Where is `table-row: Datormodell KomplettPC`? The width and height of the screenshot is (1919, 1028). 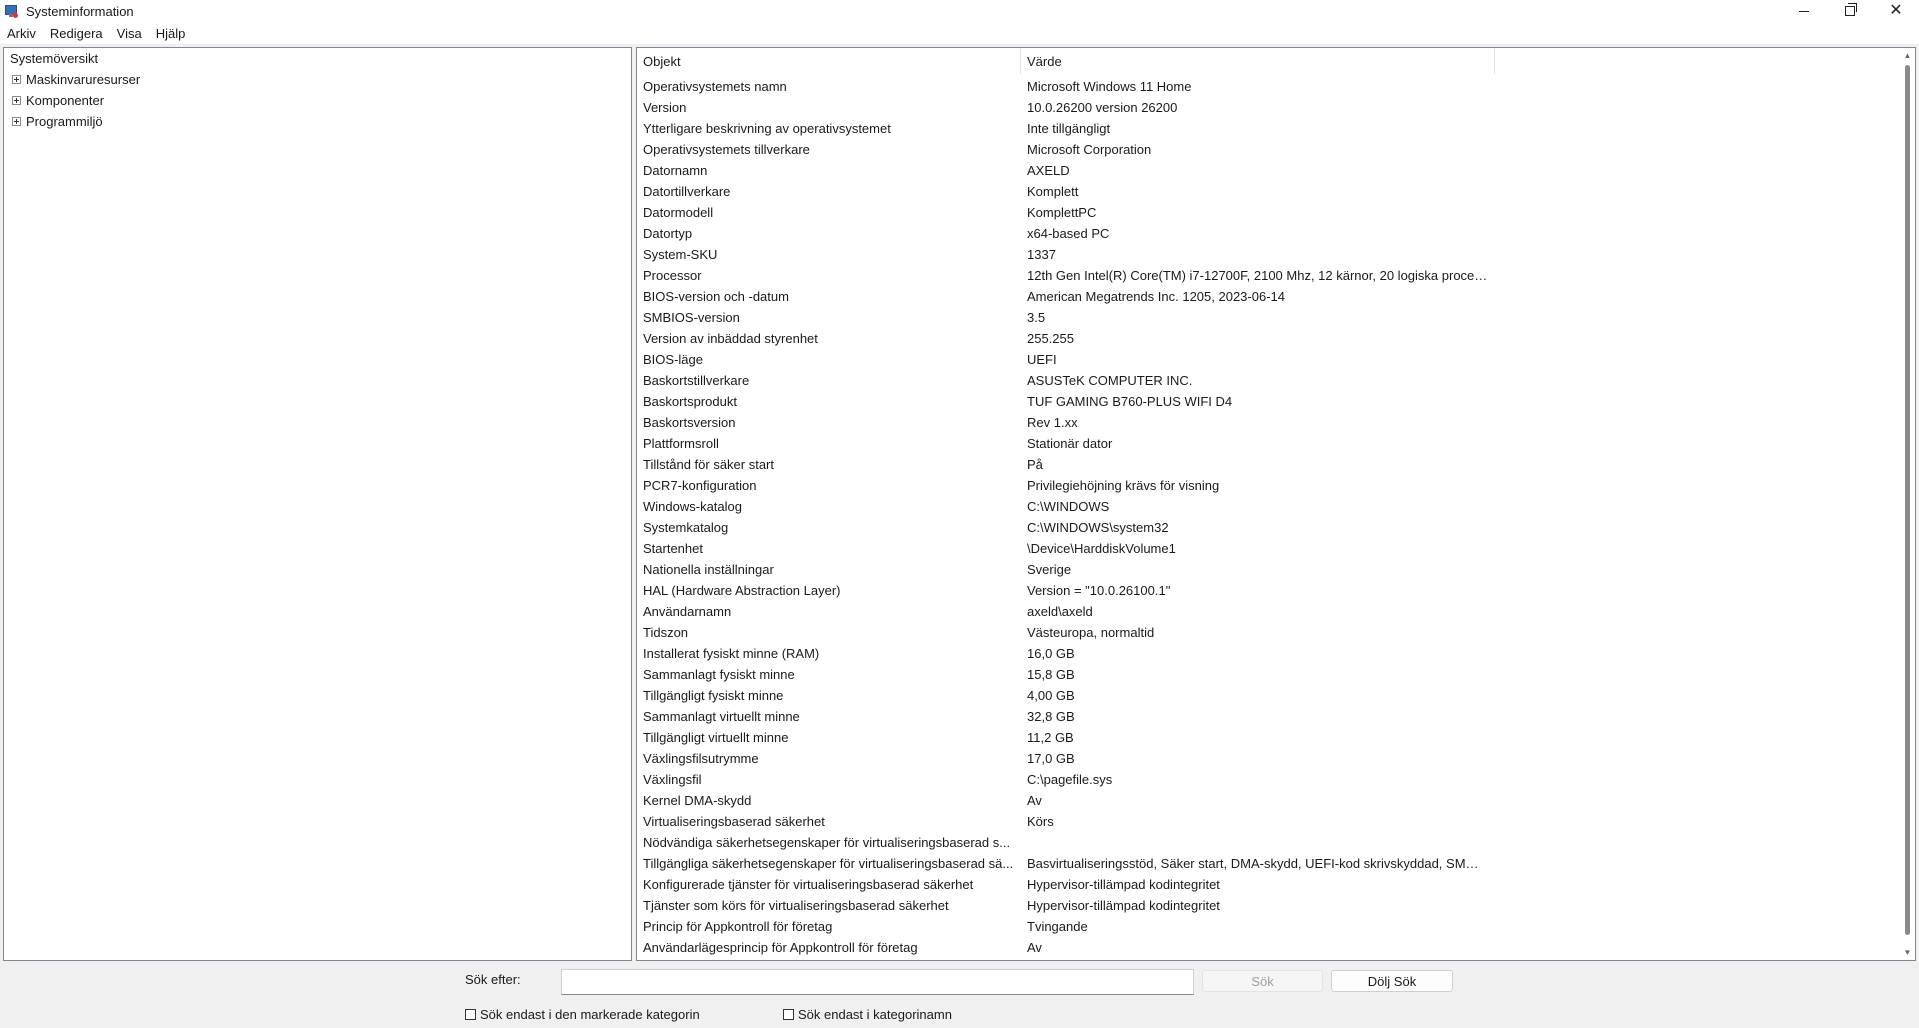
table-row: Datormodell KomplettPC is located at coordinates (1268, 212).